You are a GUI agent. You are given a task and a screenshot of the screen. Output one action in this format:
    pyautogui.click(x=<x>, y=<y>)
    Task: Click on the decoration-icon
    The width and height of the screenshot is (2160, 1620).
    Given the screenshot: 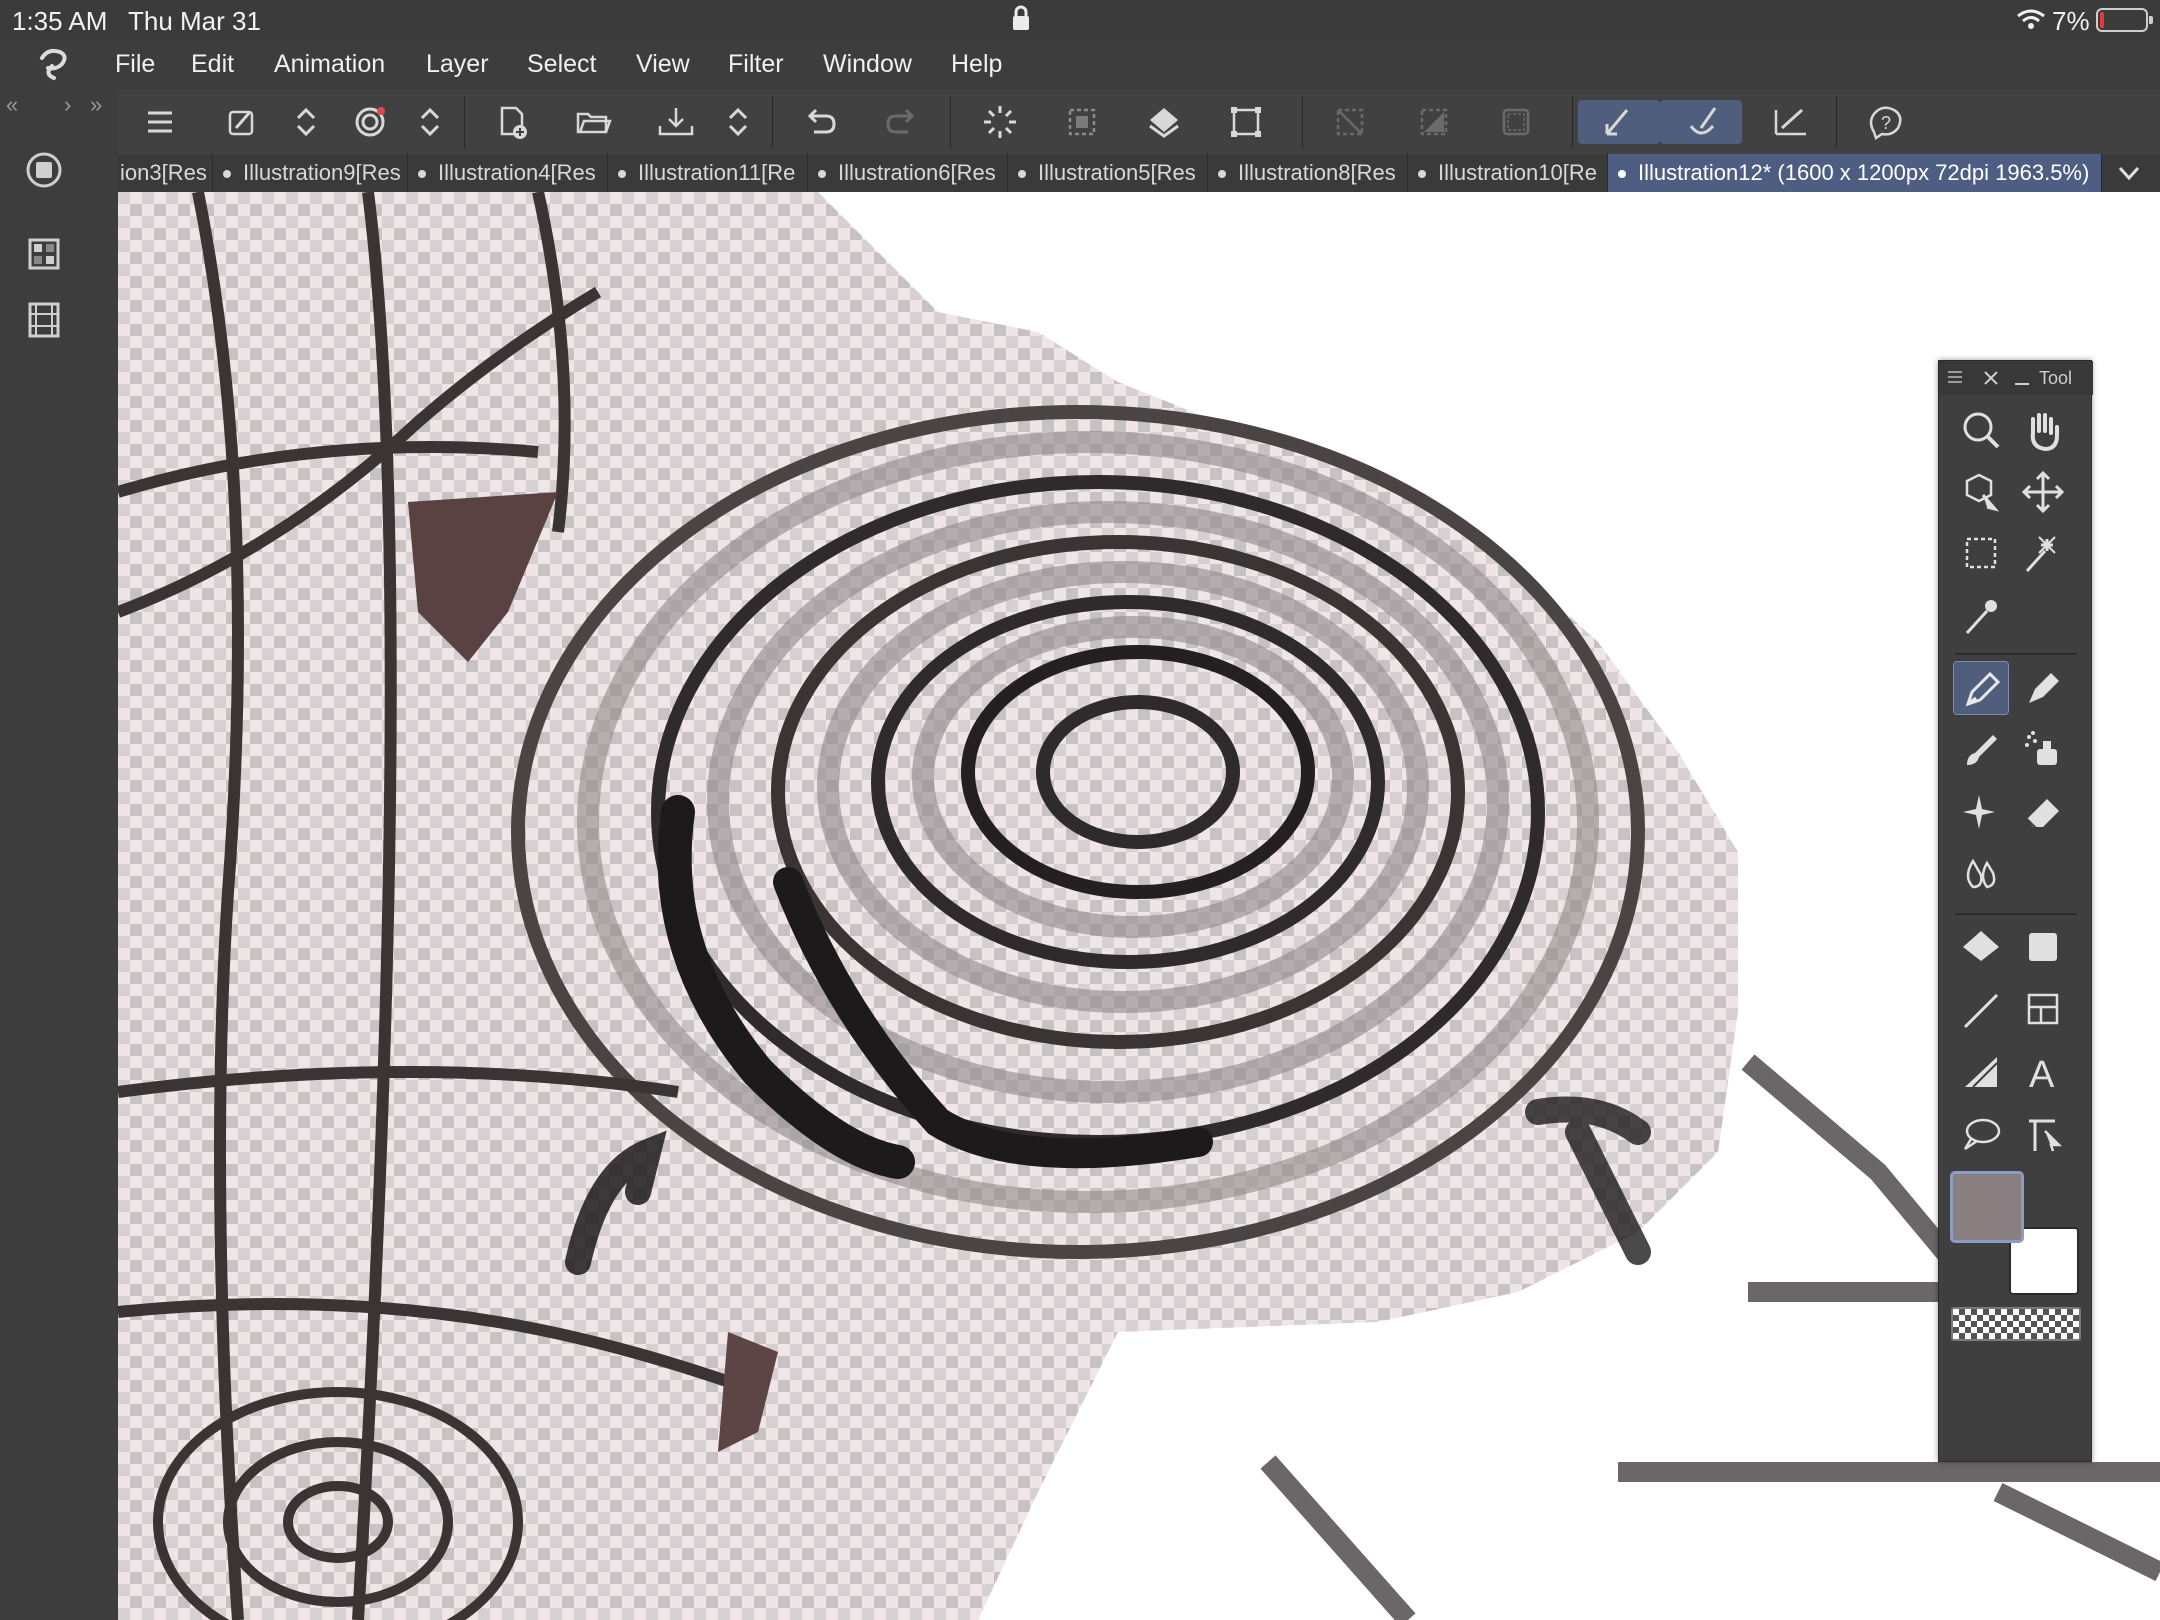 What is the action you would take?
    pyautogui.click(x=1981, y=812)
    